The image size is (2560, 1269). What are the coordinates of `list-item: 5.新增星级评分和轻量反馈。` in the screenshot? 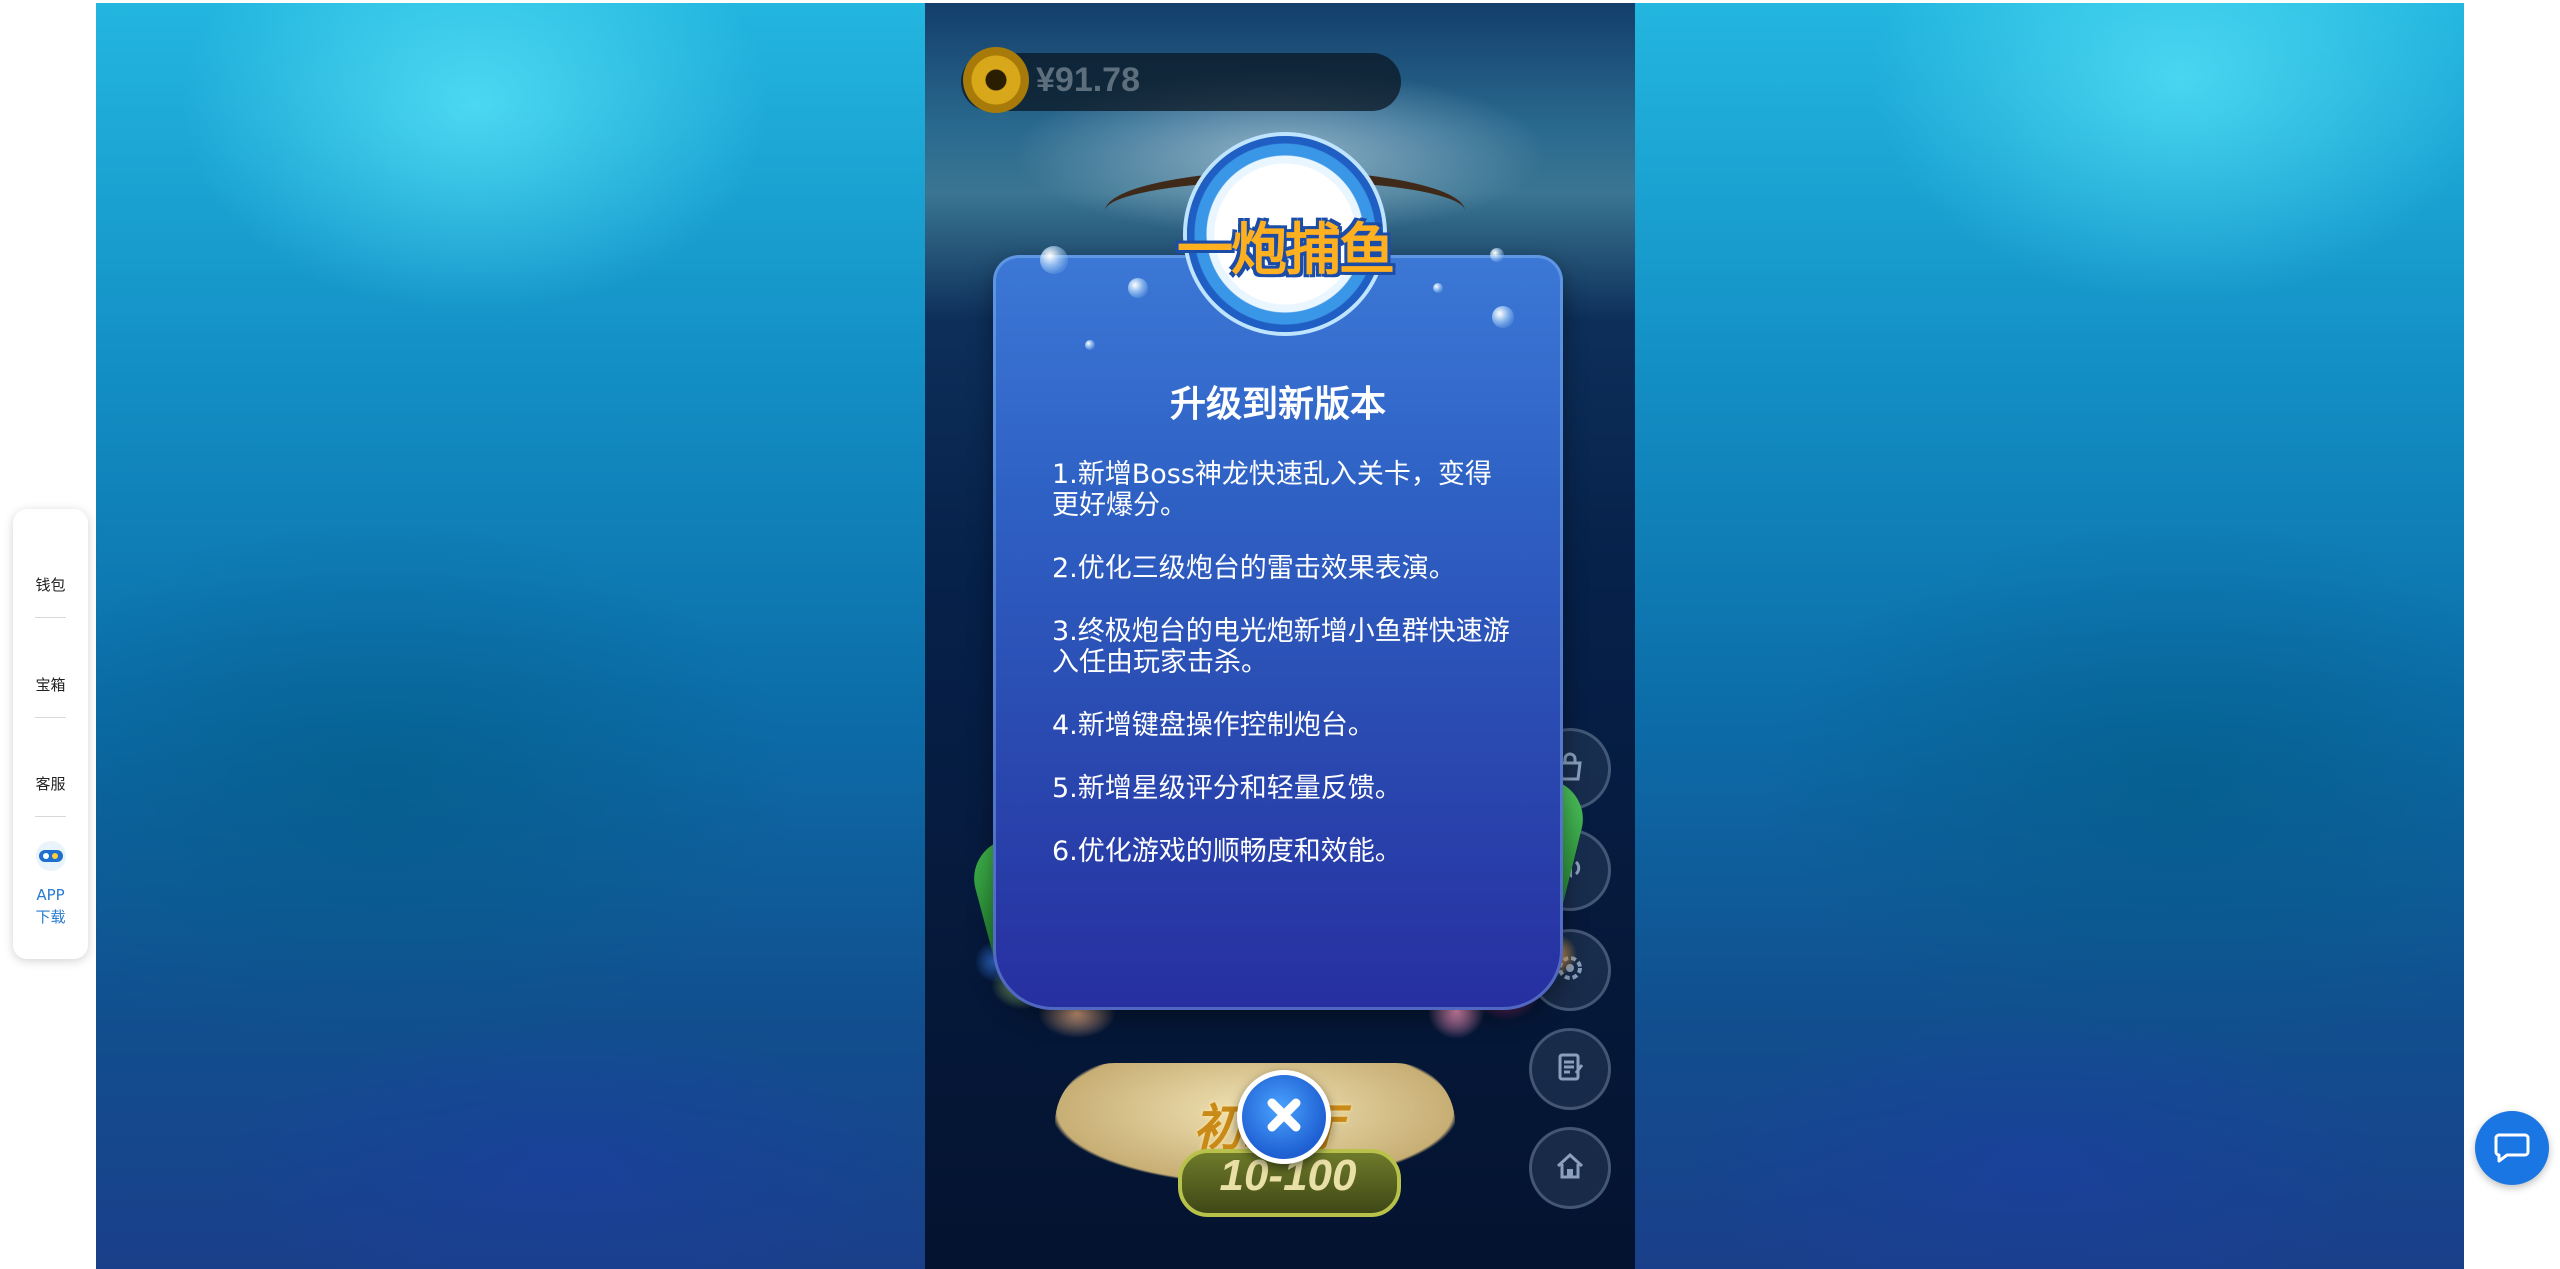 It's located at (1227, 788).